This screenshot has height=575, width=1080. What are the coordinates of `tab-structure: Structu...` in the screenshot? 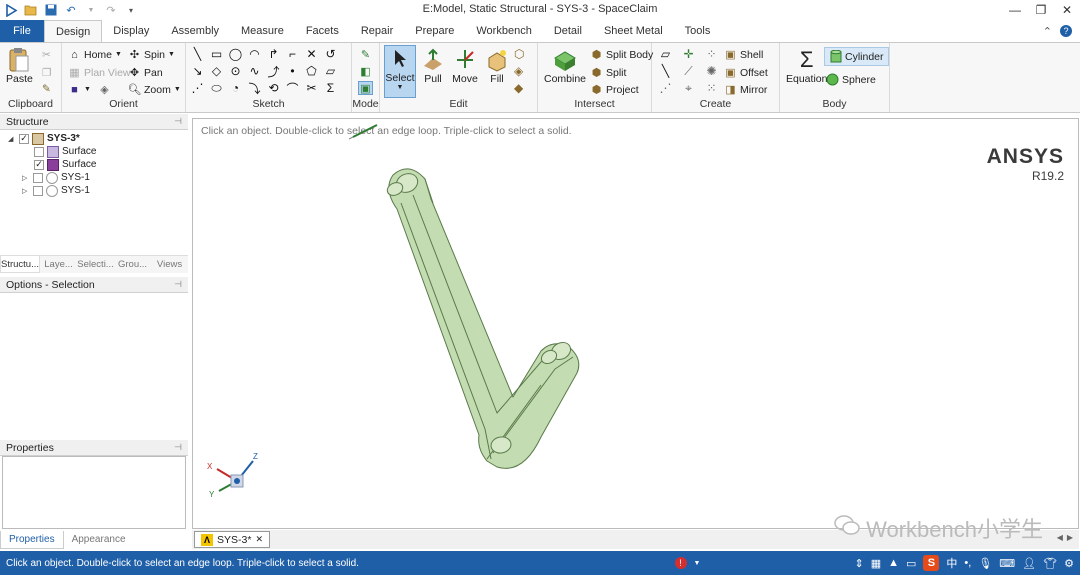 It's located at (20, 264).